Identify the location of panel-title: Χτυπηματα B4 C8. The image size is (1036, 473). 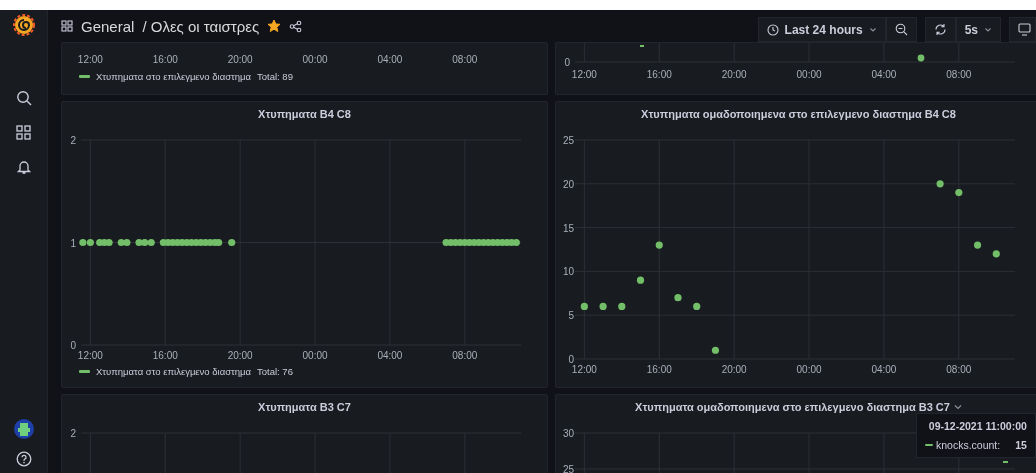
(304, 114).